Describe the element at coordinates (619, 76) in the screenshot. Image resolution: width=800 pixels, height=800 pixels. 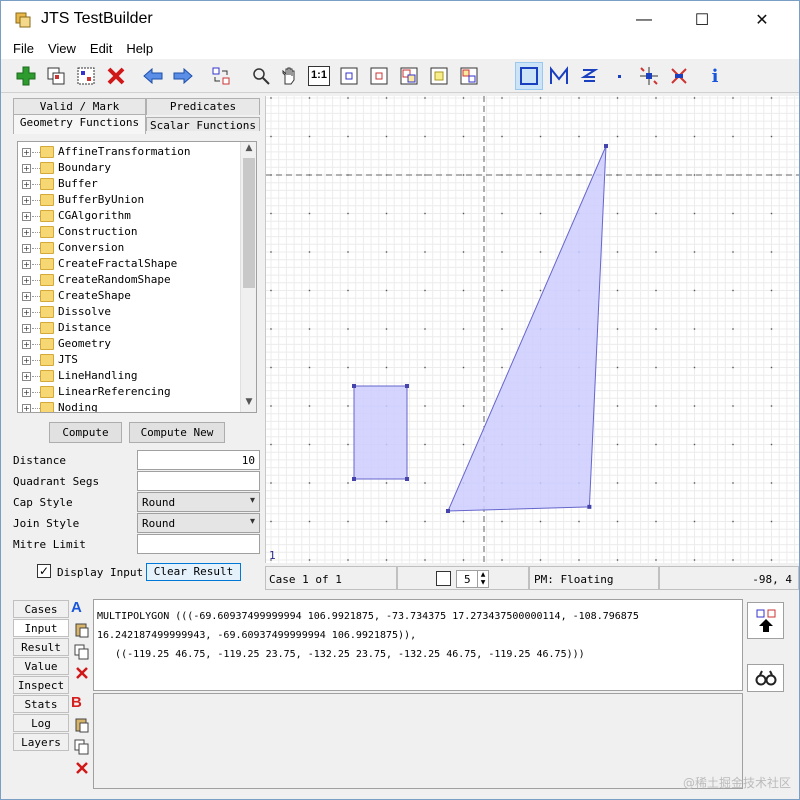
I see `draw-point-button` at that location.